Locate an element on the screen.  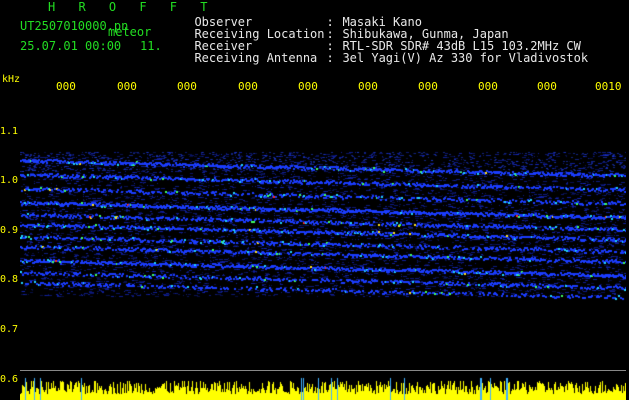
y-tick-label: 1.0 is located at coordinates (9, 180).